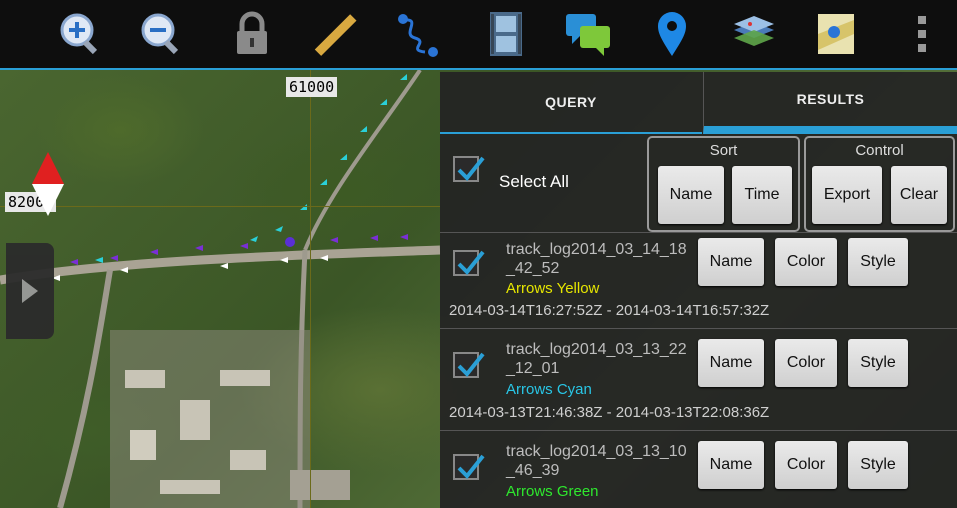  What do you see at coordinates (919, 195) in the screenshot?
I see `clear-button: Clear` at bounding box center [919, 195].